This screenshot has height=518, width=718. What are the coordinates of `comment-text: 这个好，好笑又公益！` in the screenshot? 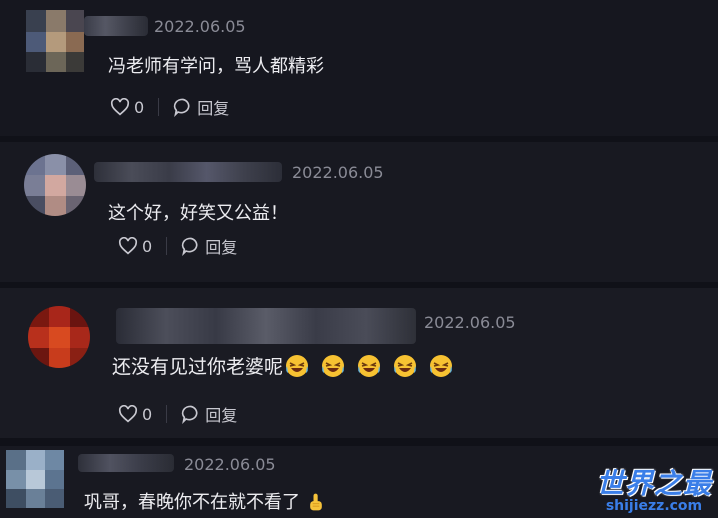 It's located at (198, 213).